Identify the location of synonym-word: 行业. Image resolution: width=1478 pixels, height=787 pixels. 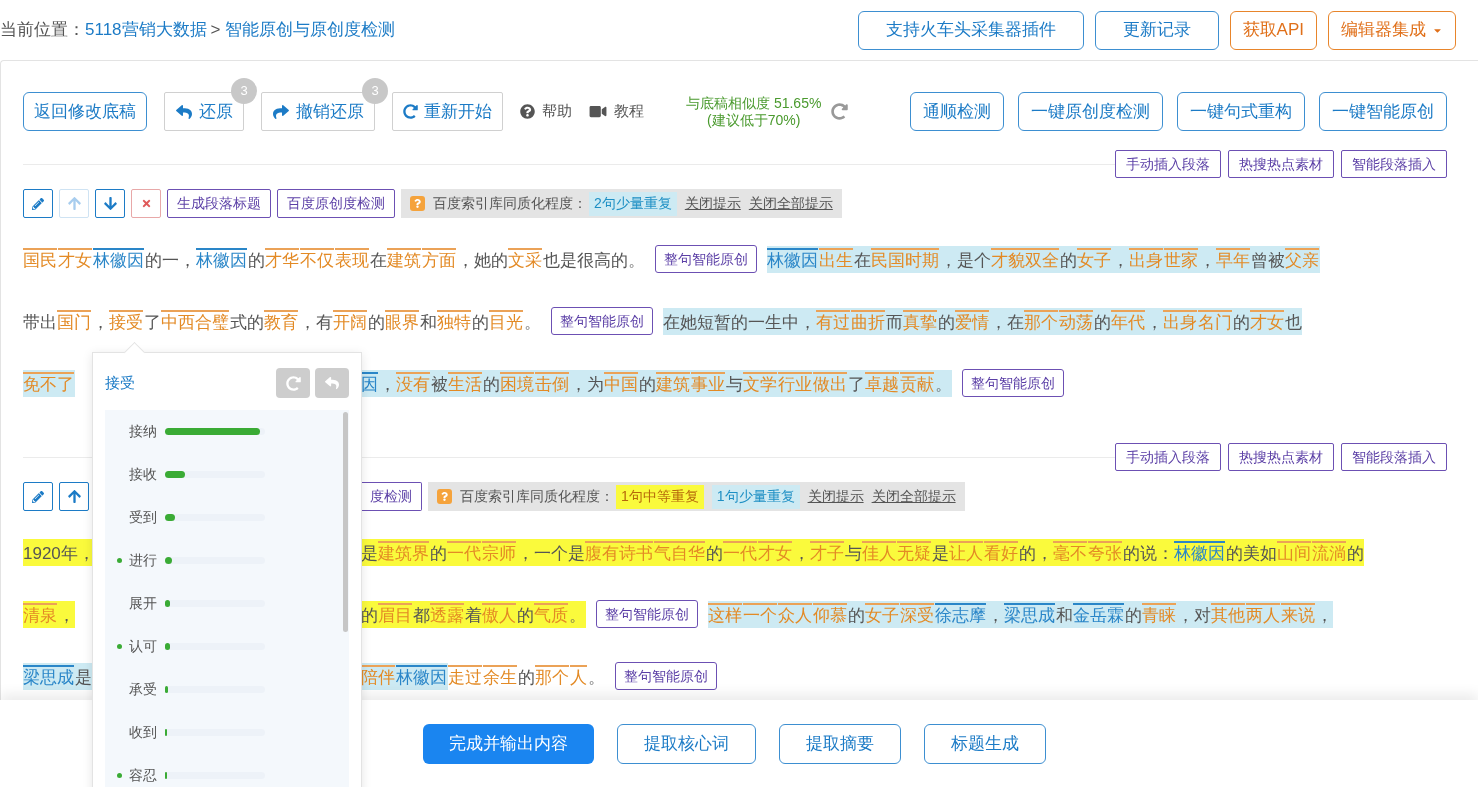
(795, 383).